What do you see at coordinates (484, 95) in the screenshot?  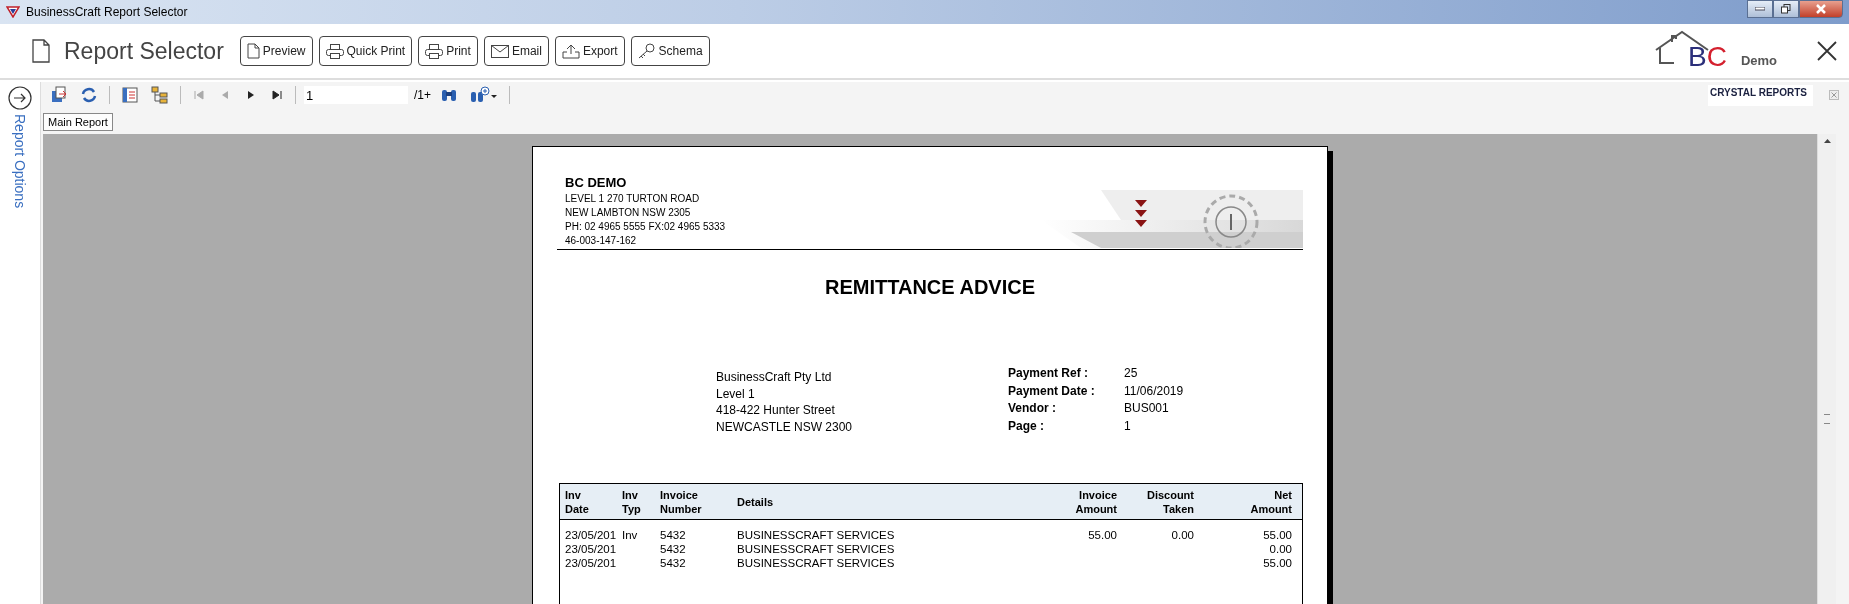 I see `zoom-icon` at bounding box center [484, 95].